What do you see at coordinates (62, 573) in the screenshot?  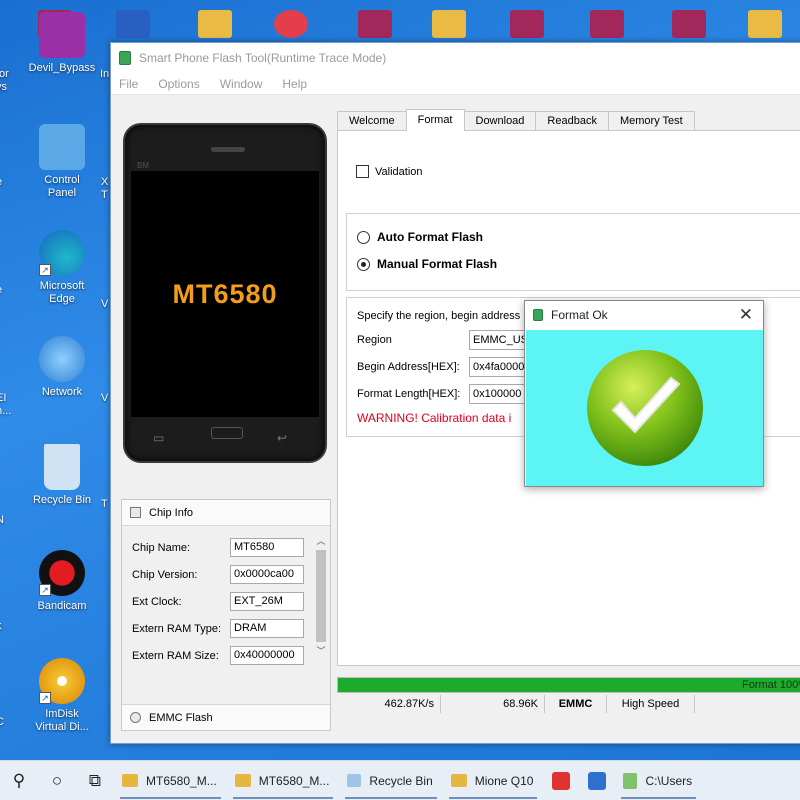 I see `bandicam-icon: ↗` at bounding box center [62, 573].